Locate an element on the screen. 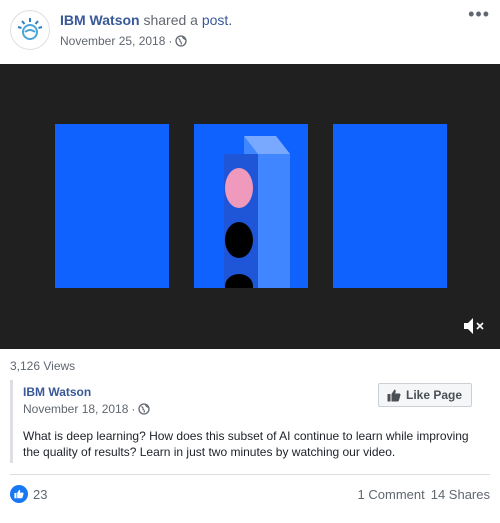  ibm-watson-logo-icon is located at coordinates (30, 29).